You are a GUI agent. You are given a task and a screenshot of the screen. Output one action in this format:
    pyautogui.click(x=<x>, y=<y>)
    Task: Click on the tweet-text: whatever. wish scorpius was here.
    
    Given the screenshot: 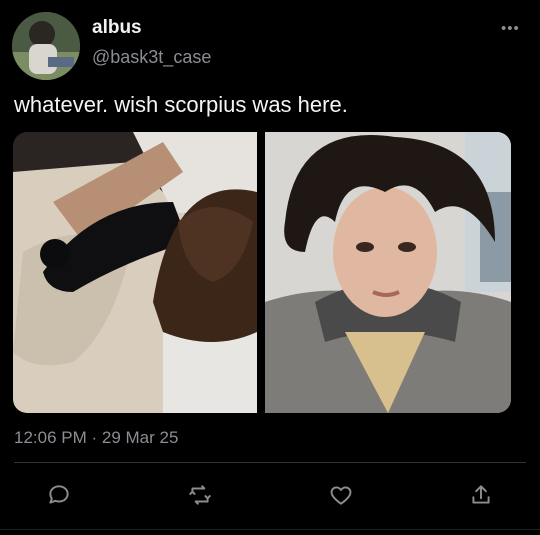 What is the action you would take?
    pyautogui.click(x=181, y=104)
    